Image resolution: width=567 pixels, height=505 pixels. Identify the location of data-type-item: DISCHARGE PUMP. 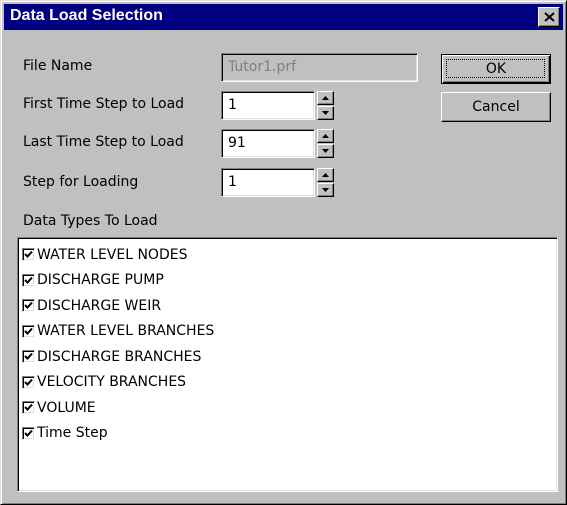
(289, 281).